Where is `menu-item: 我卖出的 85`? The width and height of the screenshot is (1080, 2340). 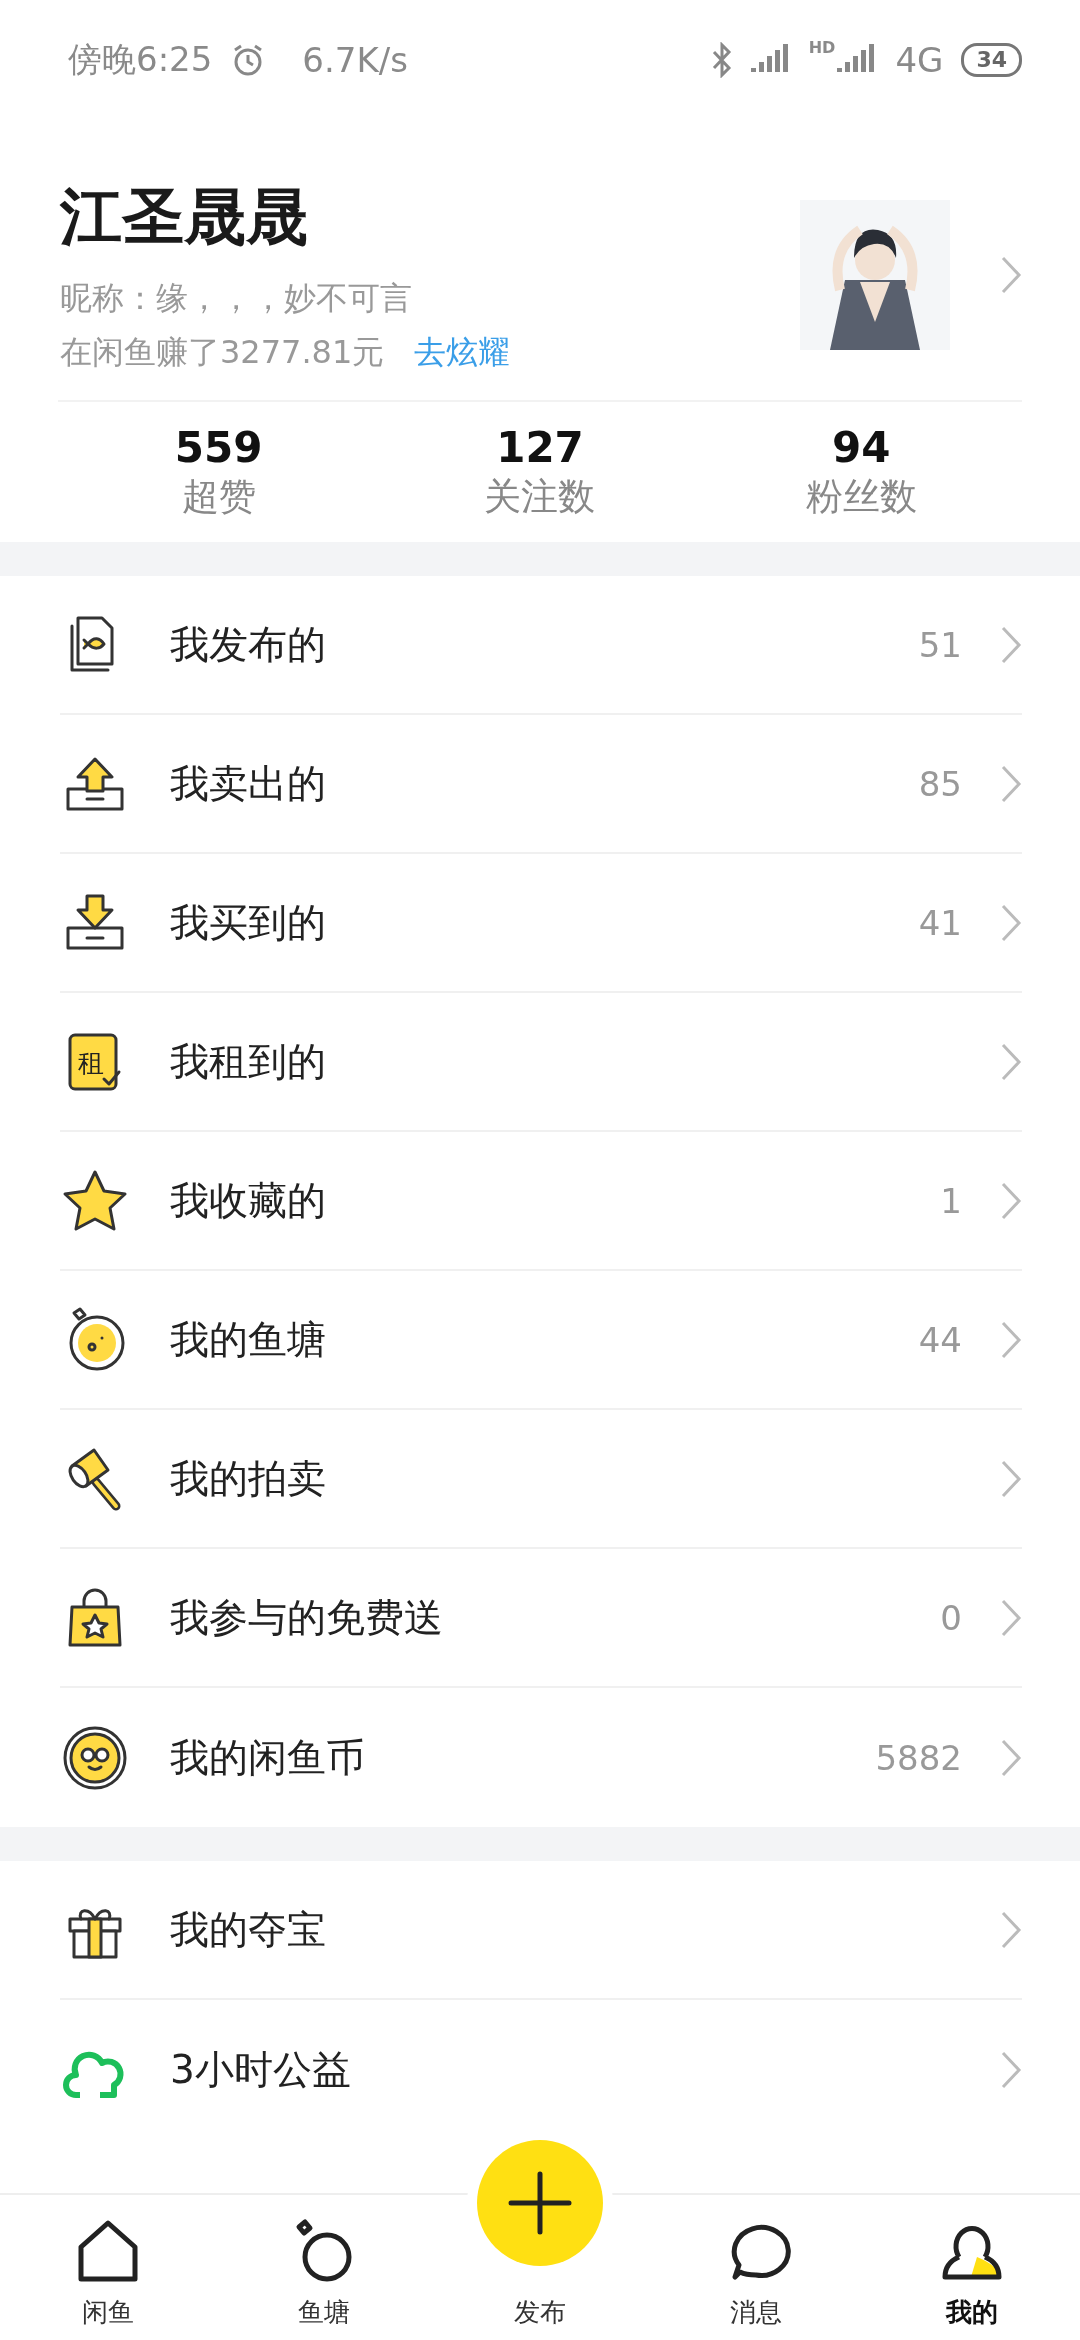 menu-item: 我卖出的 85 is located at coordinates (541, 784).